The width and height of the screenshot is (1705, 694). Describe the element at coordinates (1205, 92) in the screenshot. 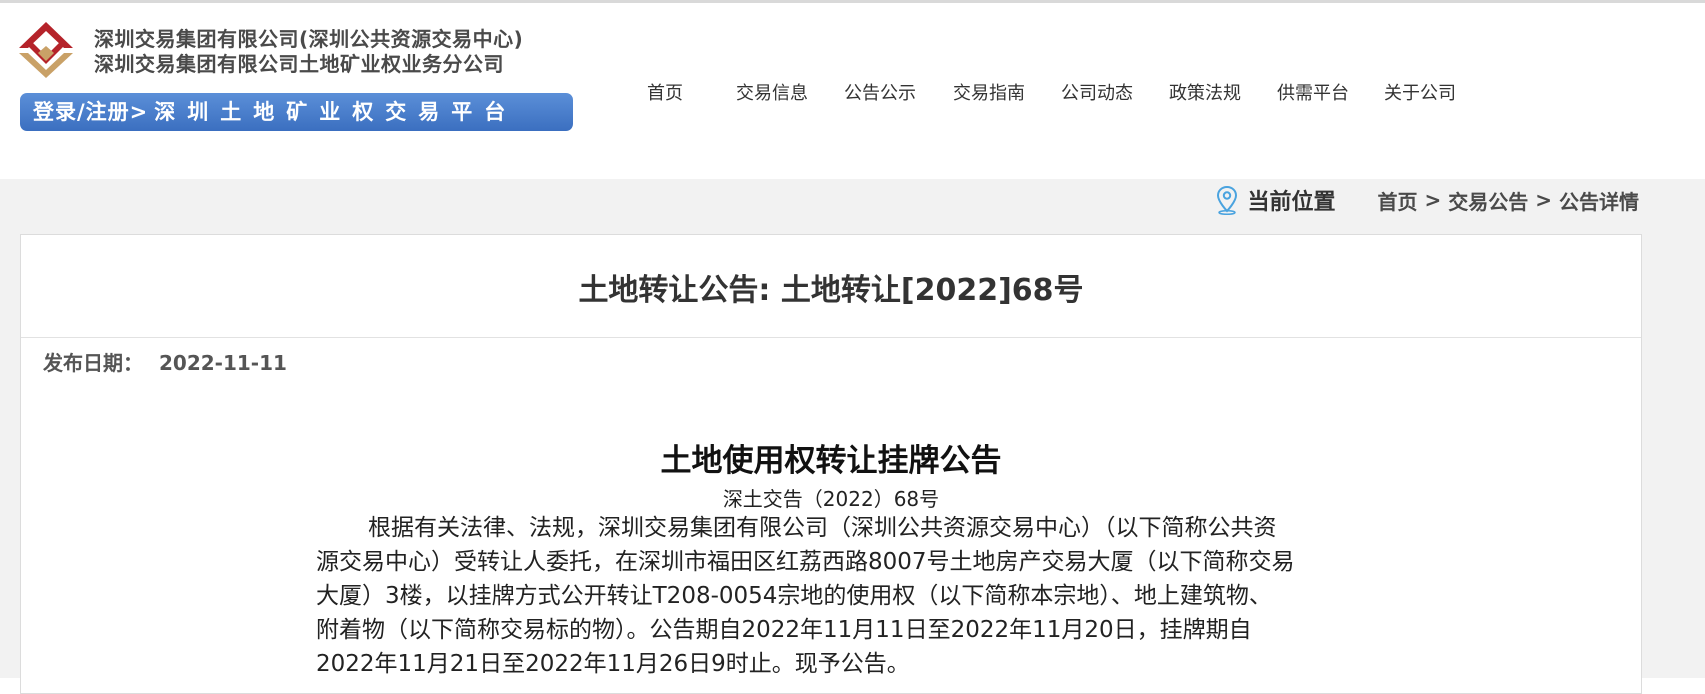

I see `nav-item-policies: 政策法规` at that location.